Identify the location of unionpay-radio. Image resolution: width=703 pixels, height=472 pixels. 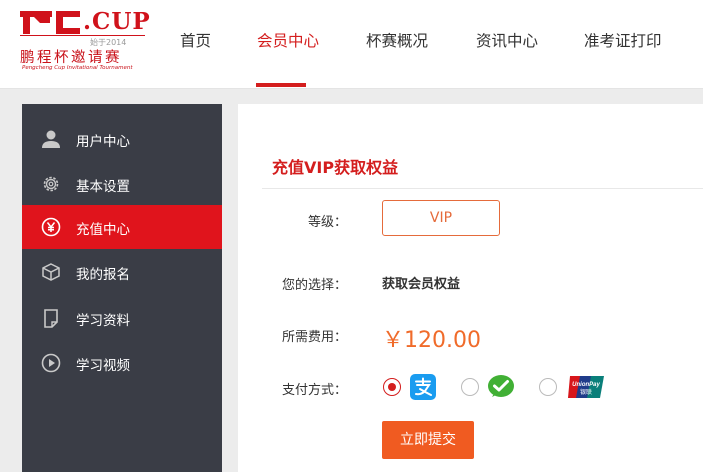
(548, 387).